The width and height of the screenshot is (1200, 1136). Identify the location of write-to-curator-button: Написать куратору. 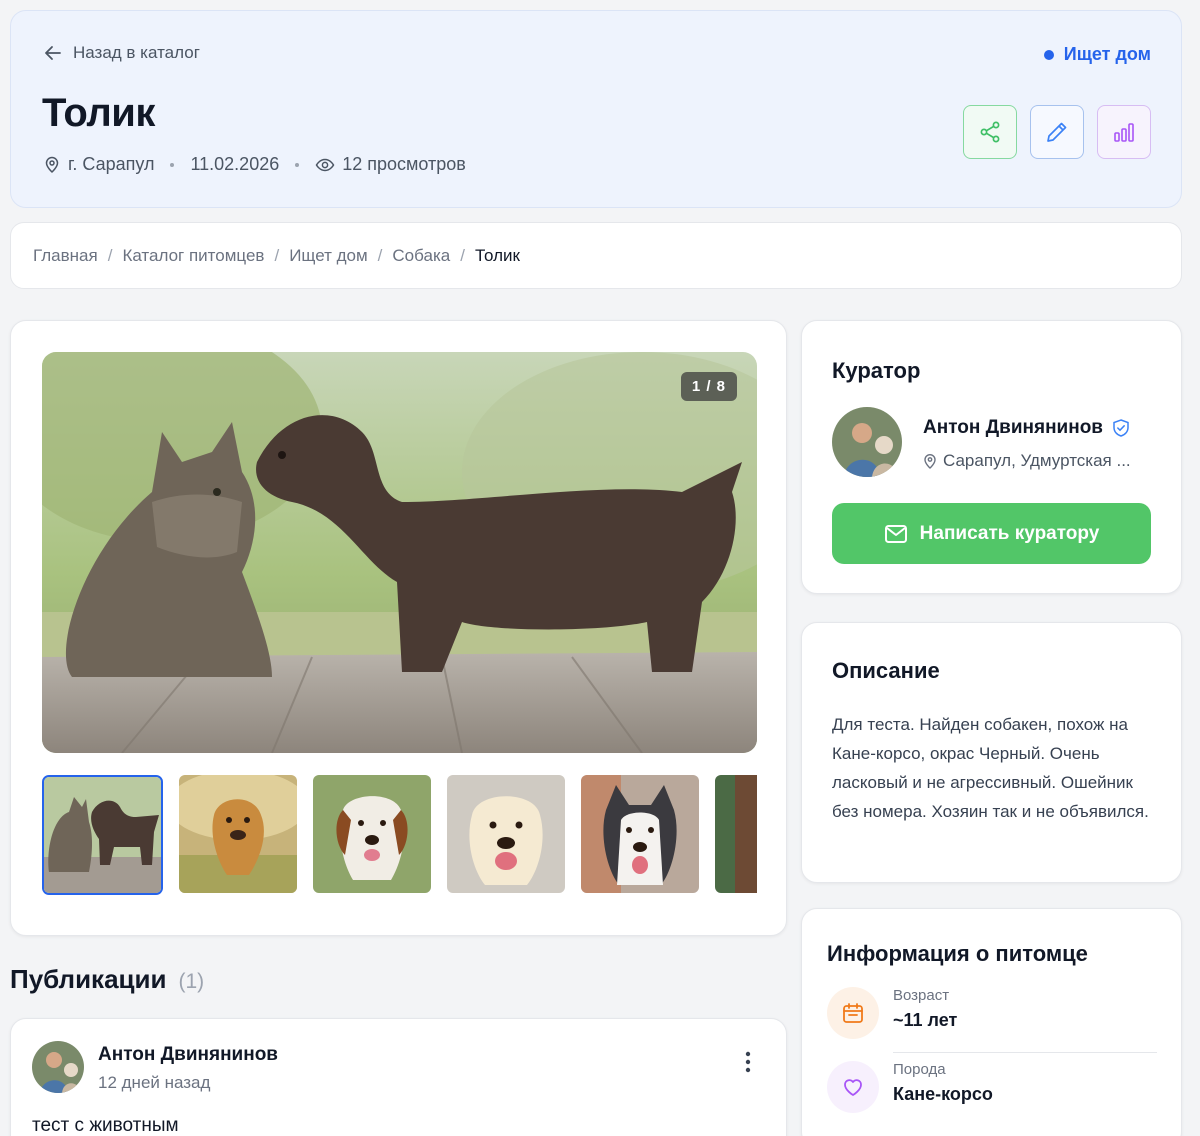
(991, 533).